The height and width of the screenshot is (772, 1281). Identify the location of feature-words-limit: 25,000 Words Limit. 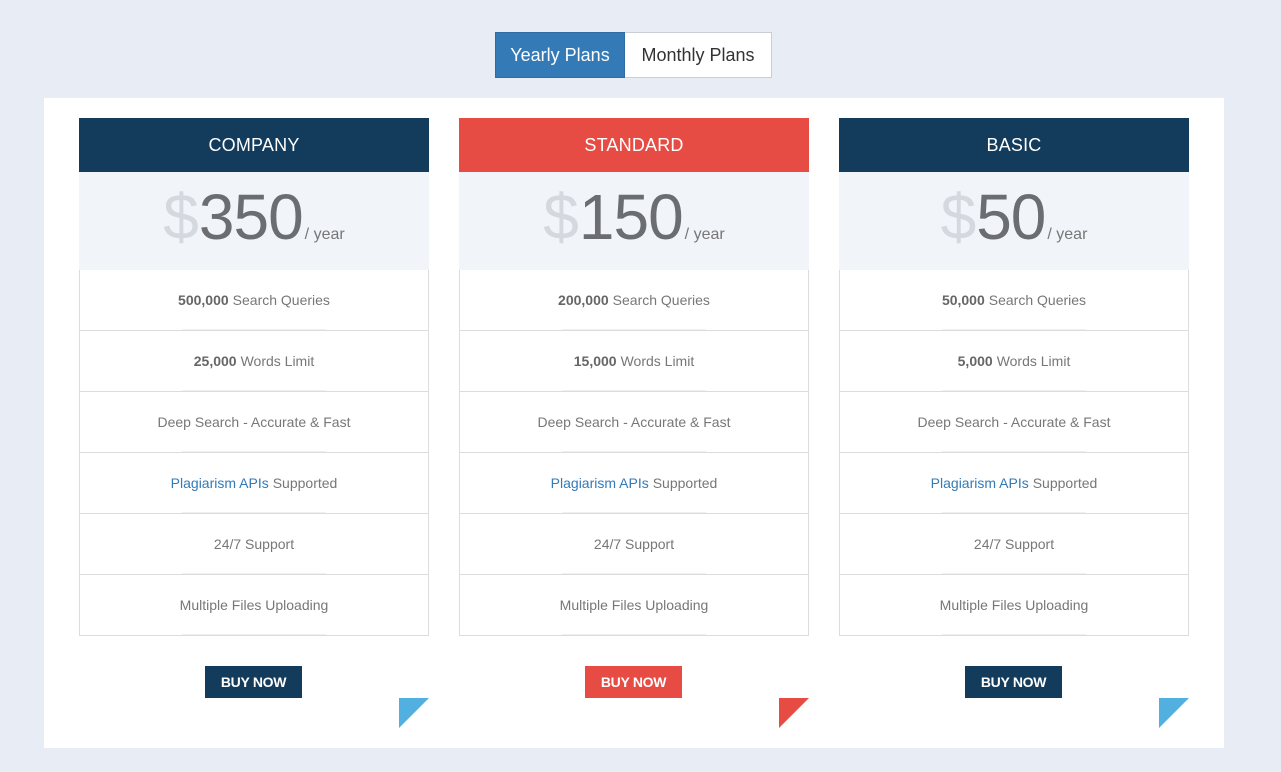
(254, 361).